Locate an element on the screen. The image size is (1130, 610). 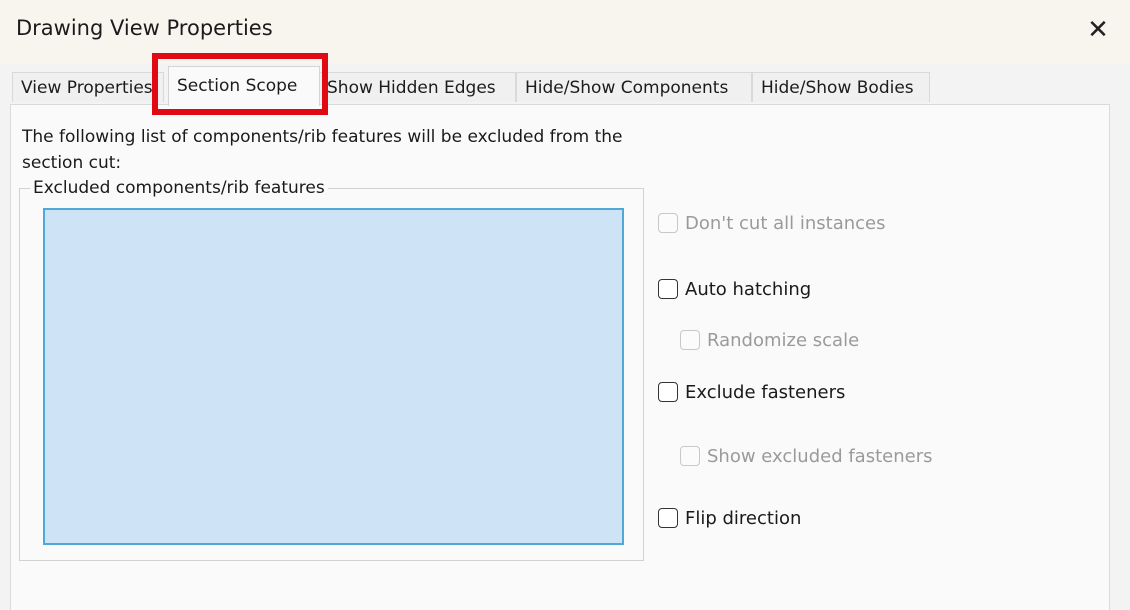
close-button: ✕ is located at coordinates (1098, 30).